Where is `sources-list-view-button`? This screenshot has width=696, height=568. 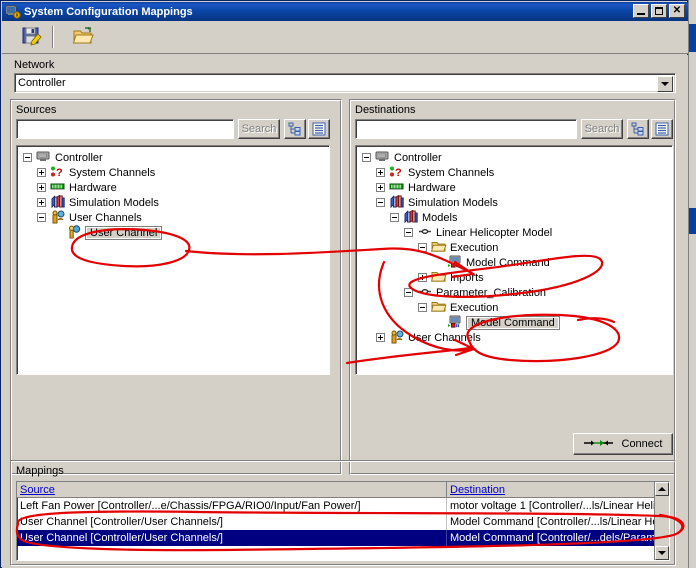 sources-list-view-button is located at coordinates (319, 129).